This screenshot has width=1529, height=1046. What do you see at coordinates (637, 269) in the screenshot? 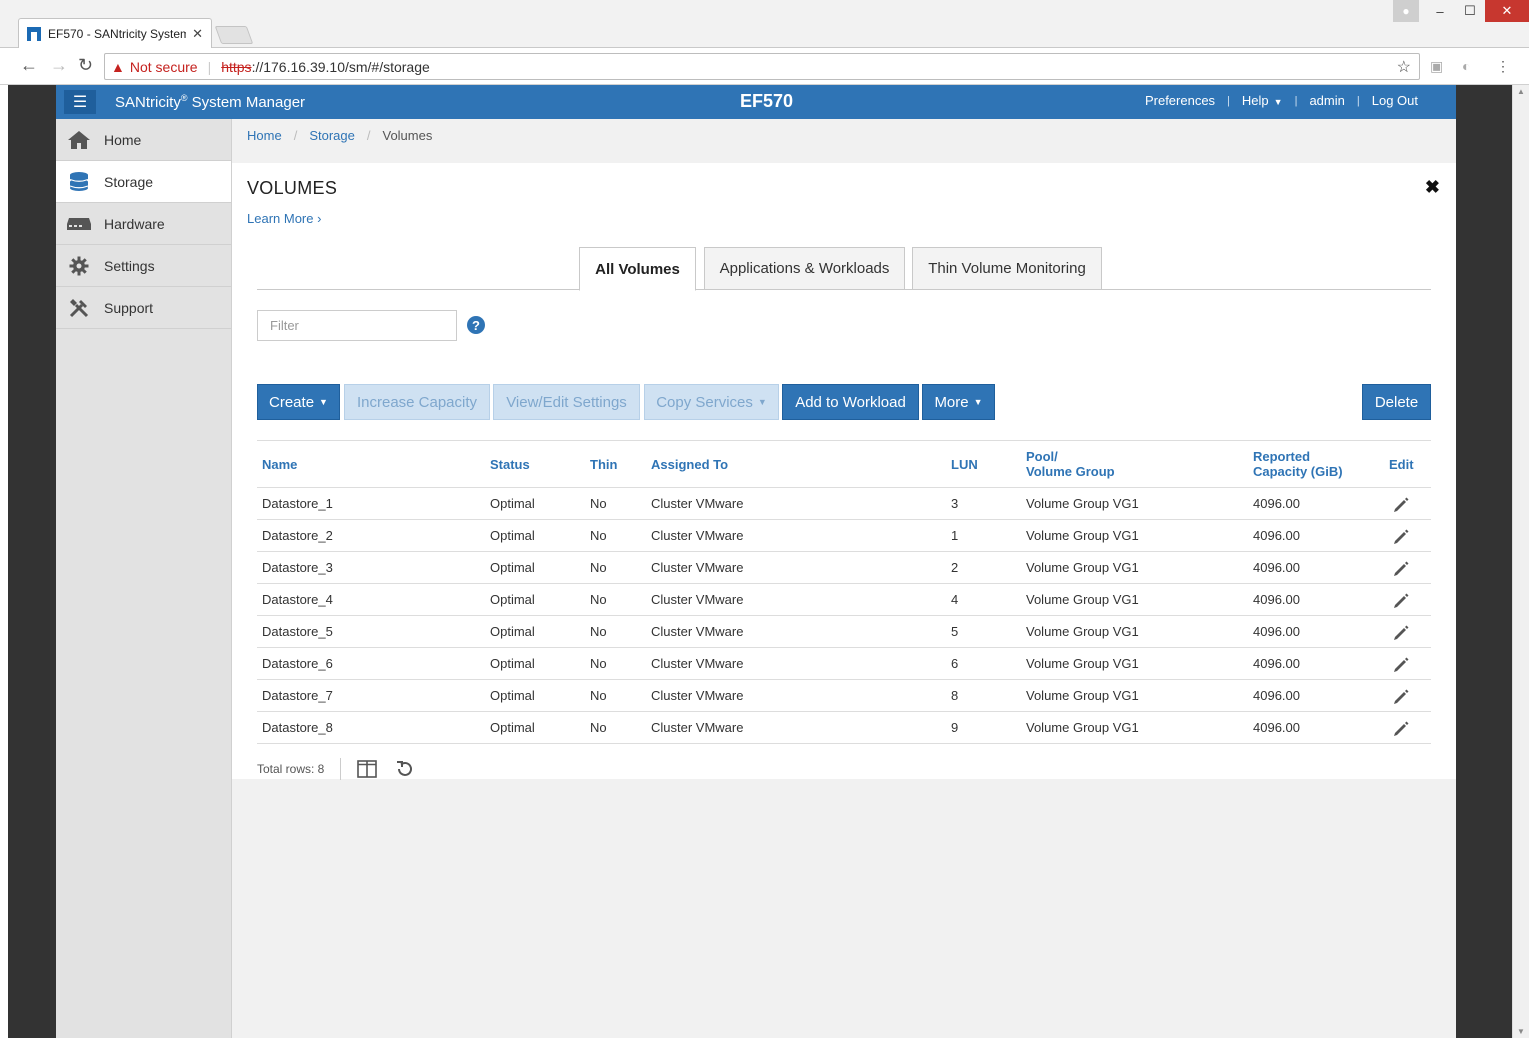
I see `tab-all-volumes: All Volumes` at bounding box center [637, 269].